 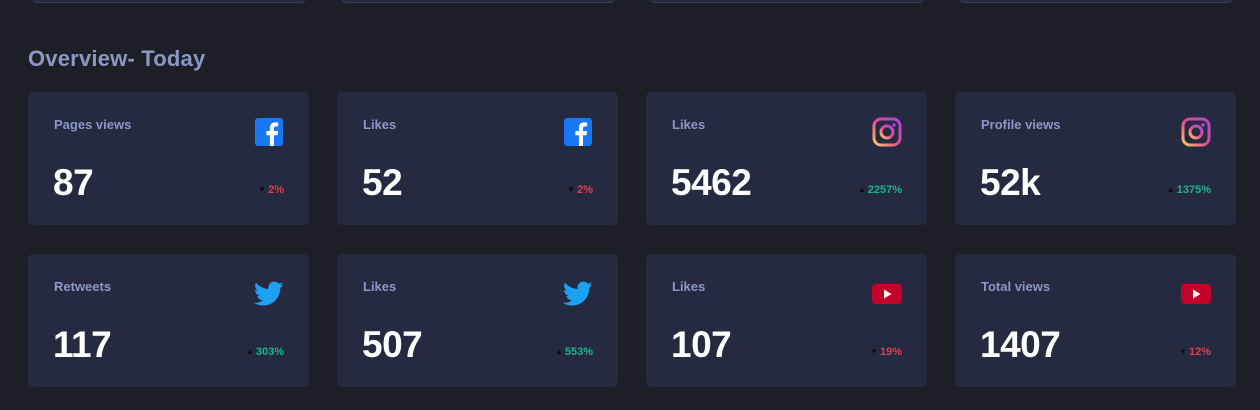 What do you see at coordinates (73, 182) in the screenshot?
I see `card-value: 87` at bounding box center [73, 182].